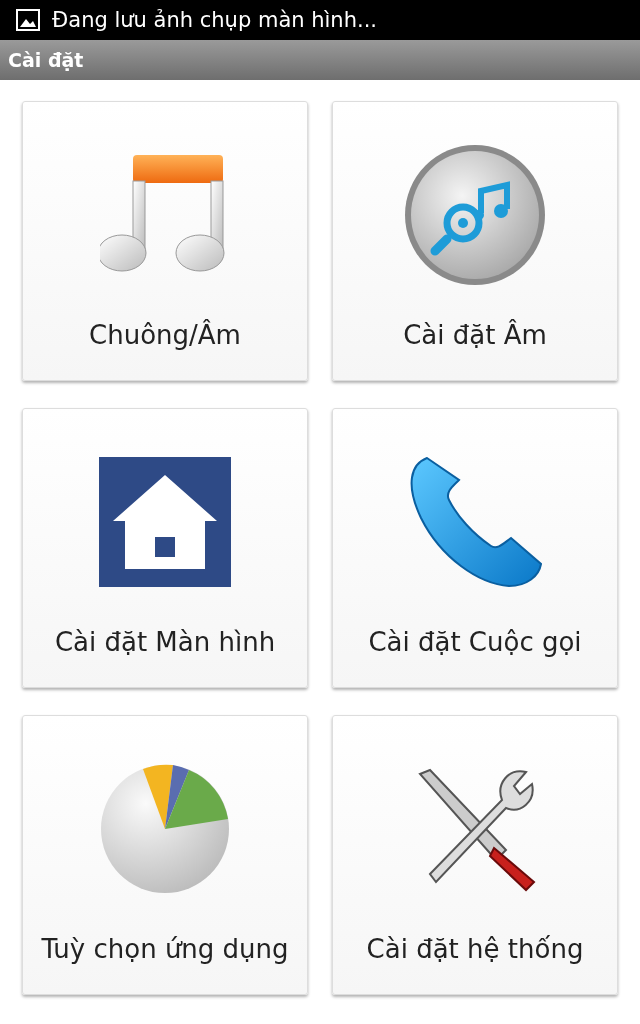 The height and width of the screenshot is (1024, 640). What do you see at coordinates (475, 335) in the screenshot?
I see `tile-label: Cài đặt Âm` at bounding box center [475, 335].